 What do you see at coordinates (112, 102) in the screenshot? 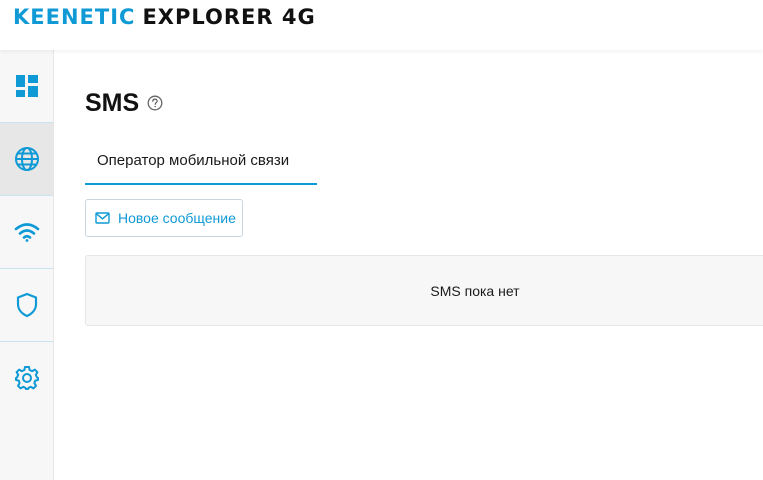
I see `page-title: SMS` at bounding box center [112, 102].